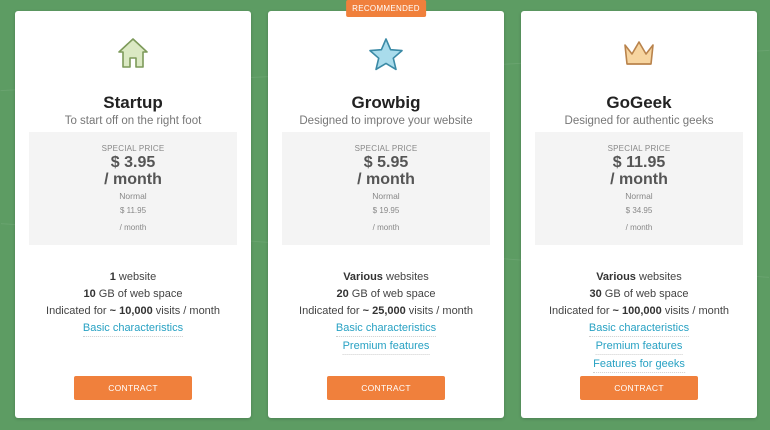 The image size is (770, 430). I want to click on plan-name: Startup, so click(133, 102).